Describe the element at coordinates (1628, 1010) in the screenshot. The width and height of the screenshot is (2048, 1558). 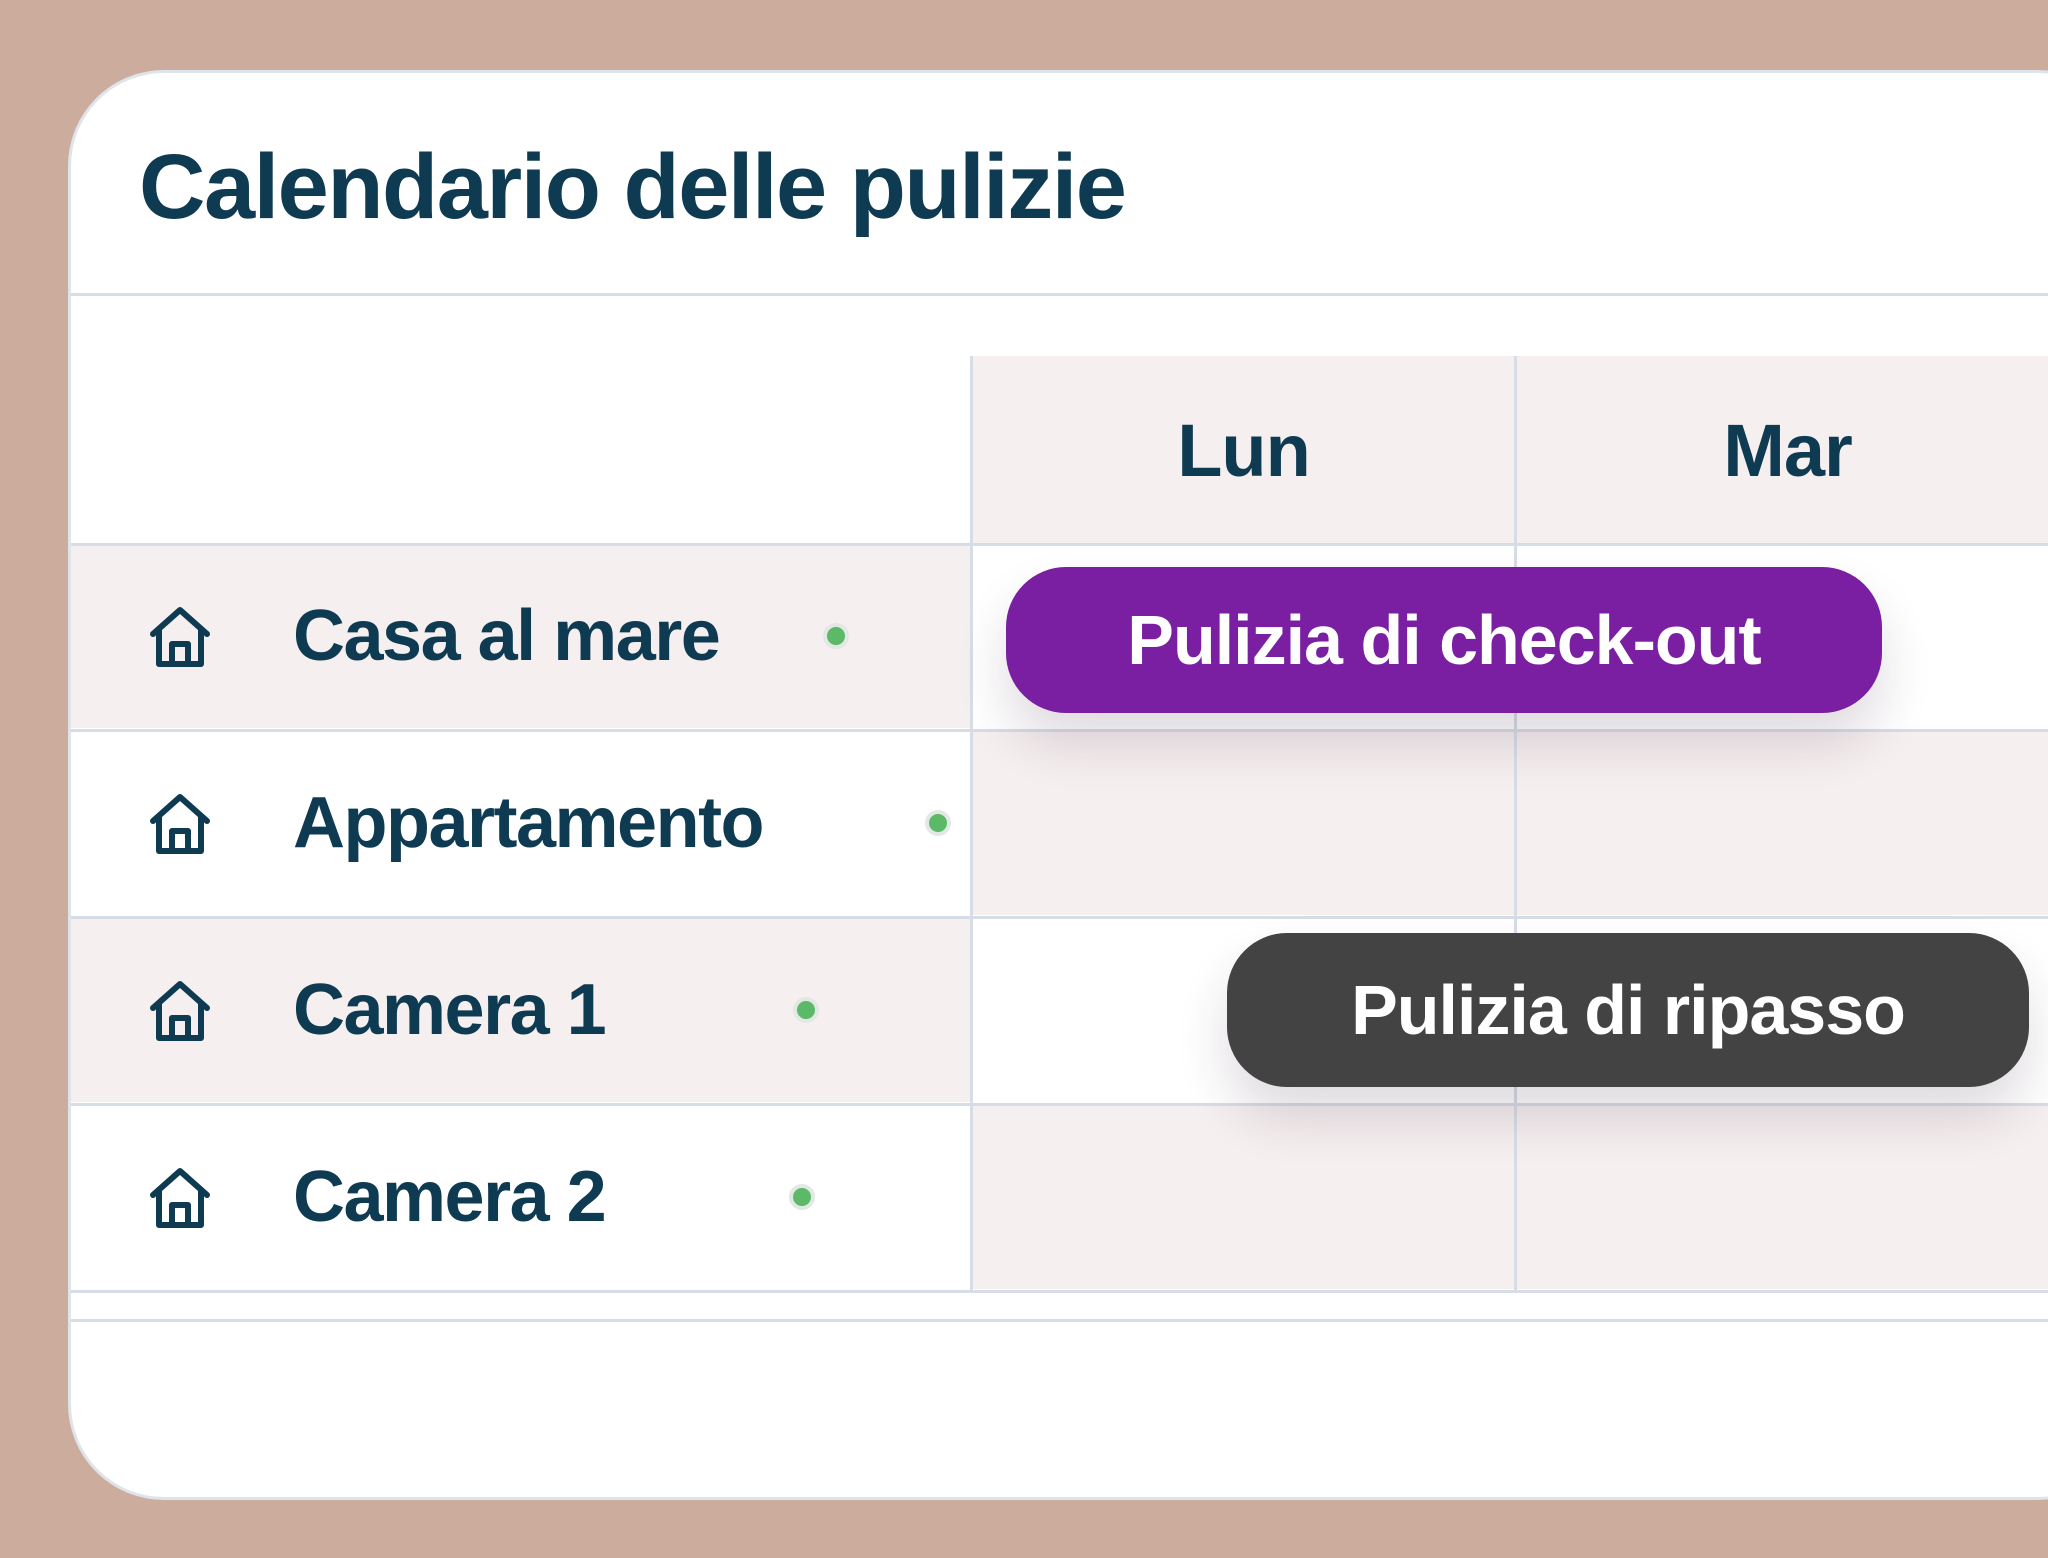
I see `event-touchup-cleaning: Pulizia di ripasso` at that location.